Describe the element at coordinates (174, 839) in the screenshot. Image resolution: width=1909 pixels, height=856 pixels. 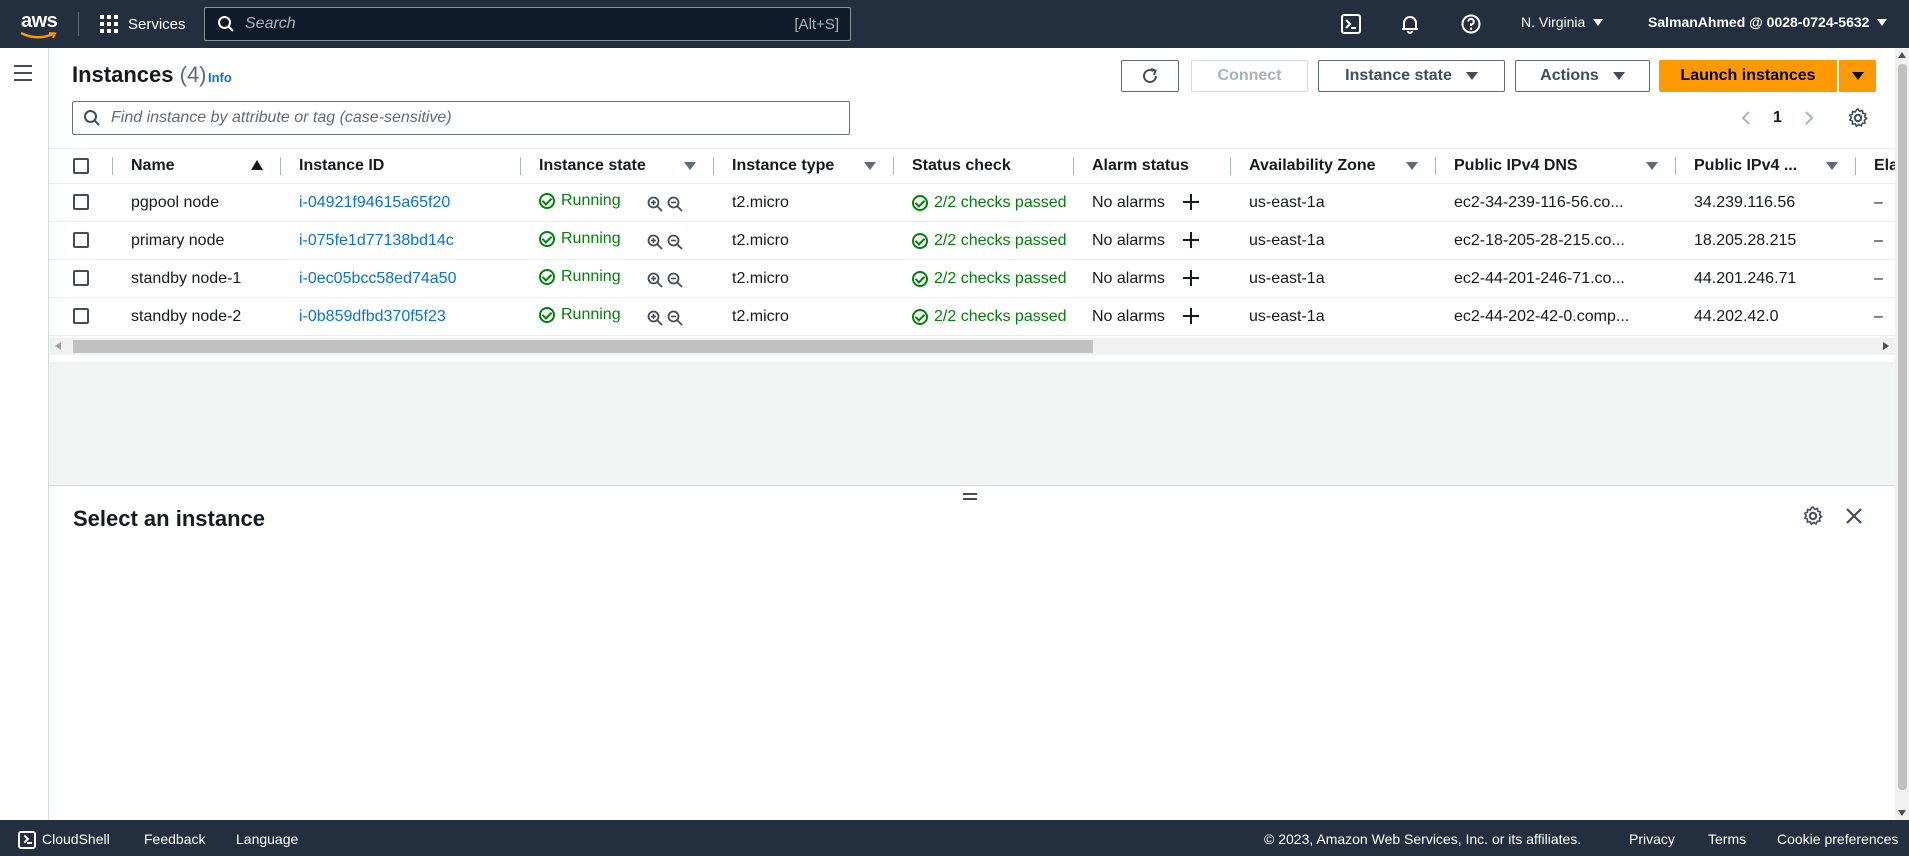
I see `feedback-link: Feedback` at that location.